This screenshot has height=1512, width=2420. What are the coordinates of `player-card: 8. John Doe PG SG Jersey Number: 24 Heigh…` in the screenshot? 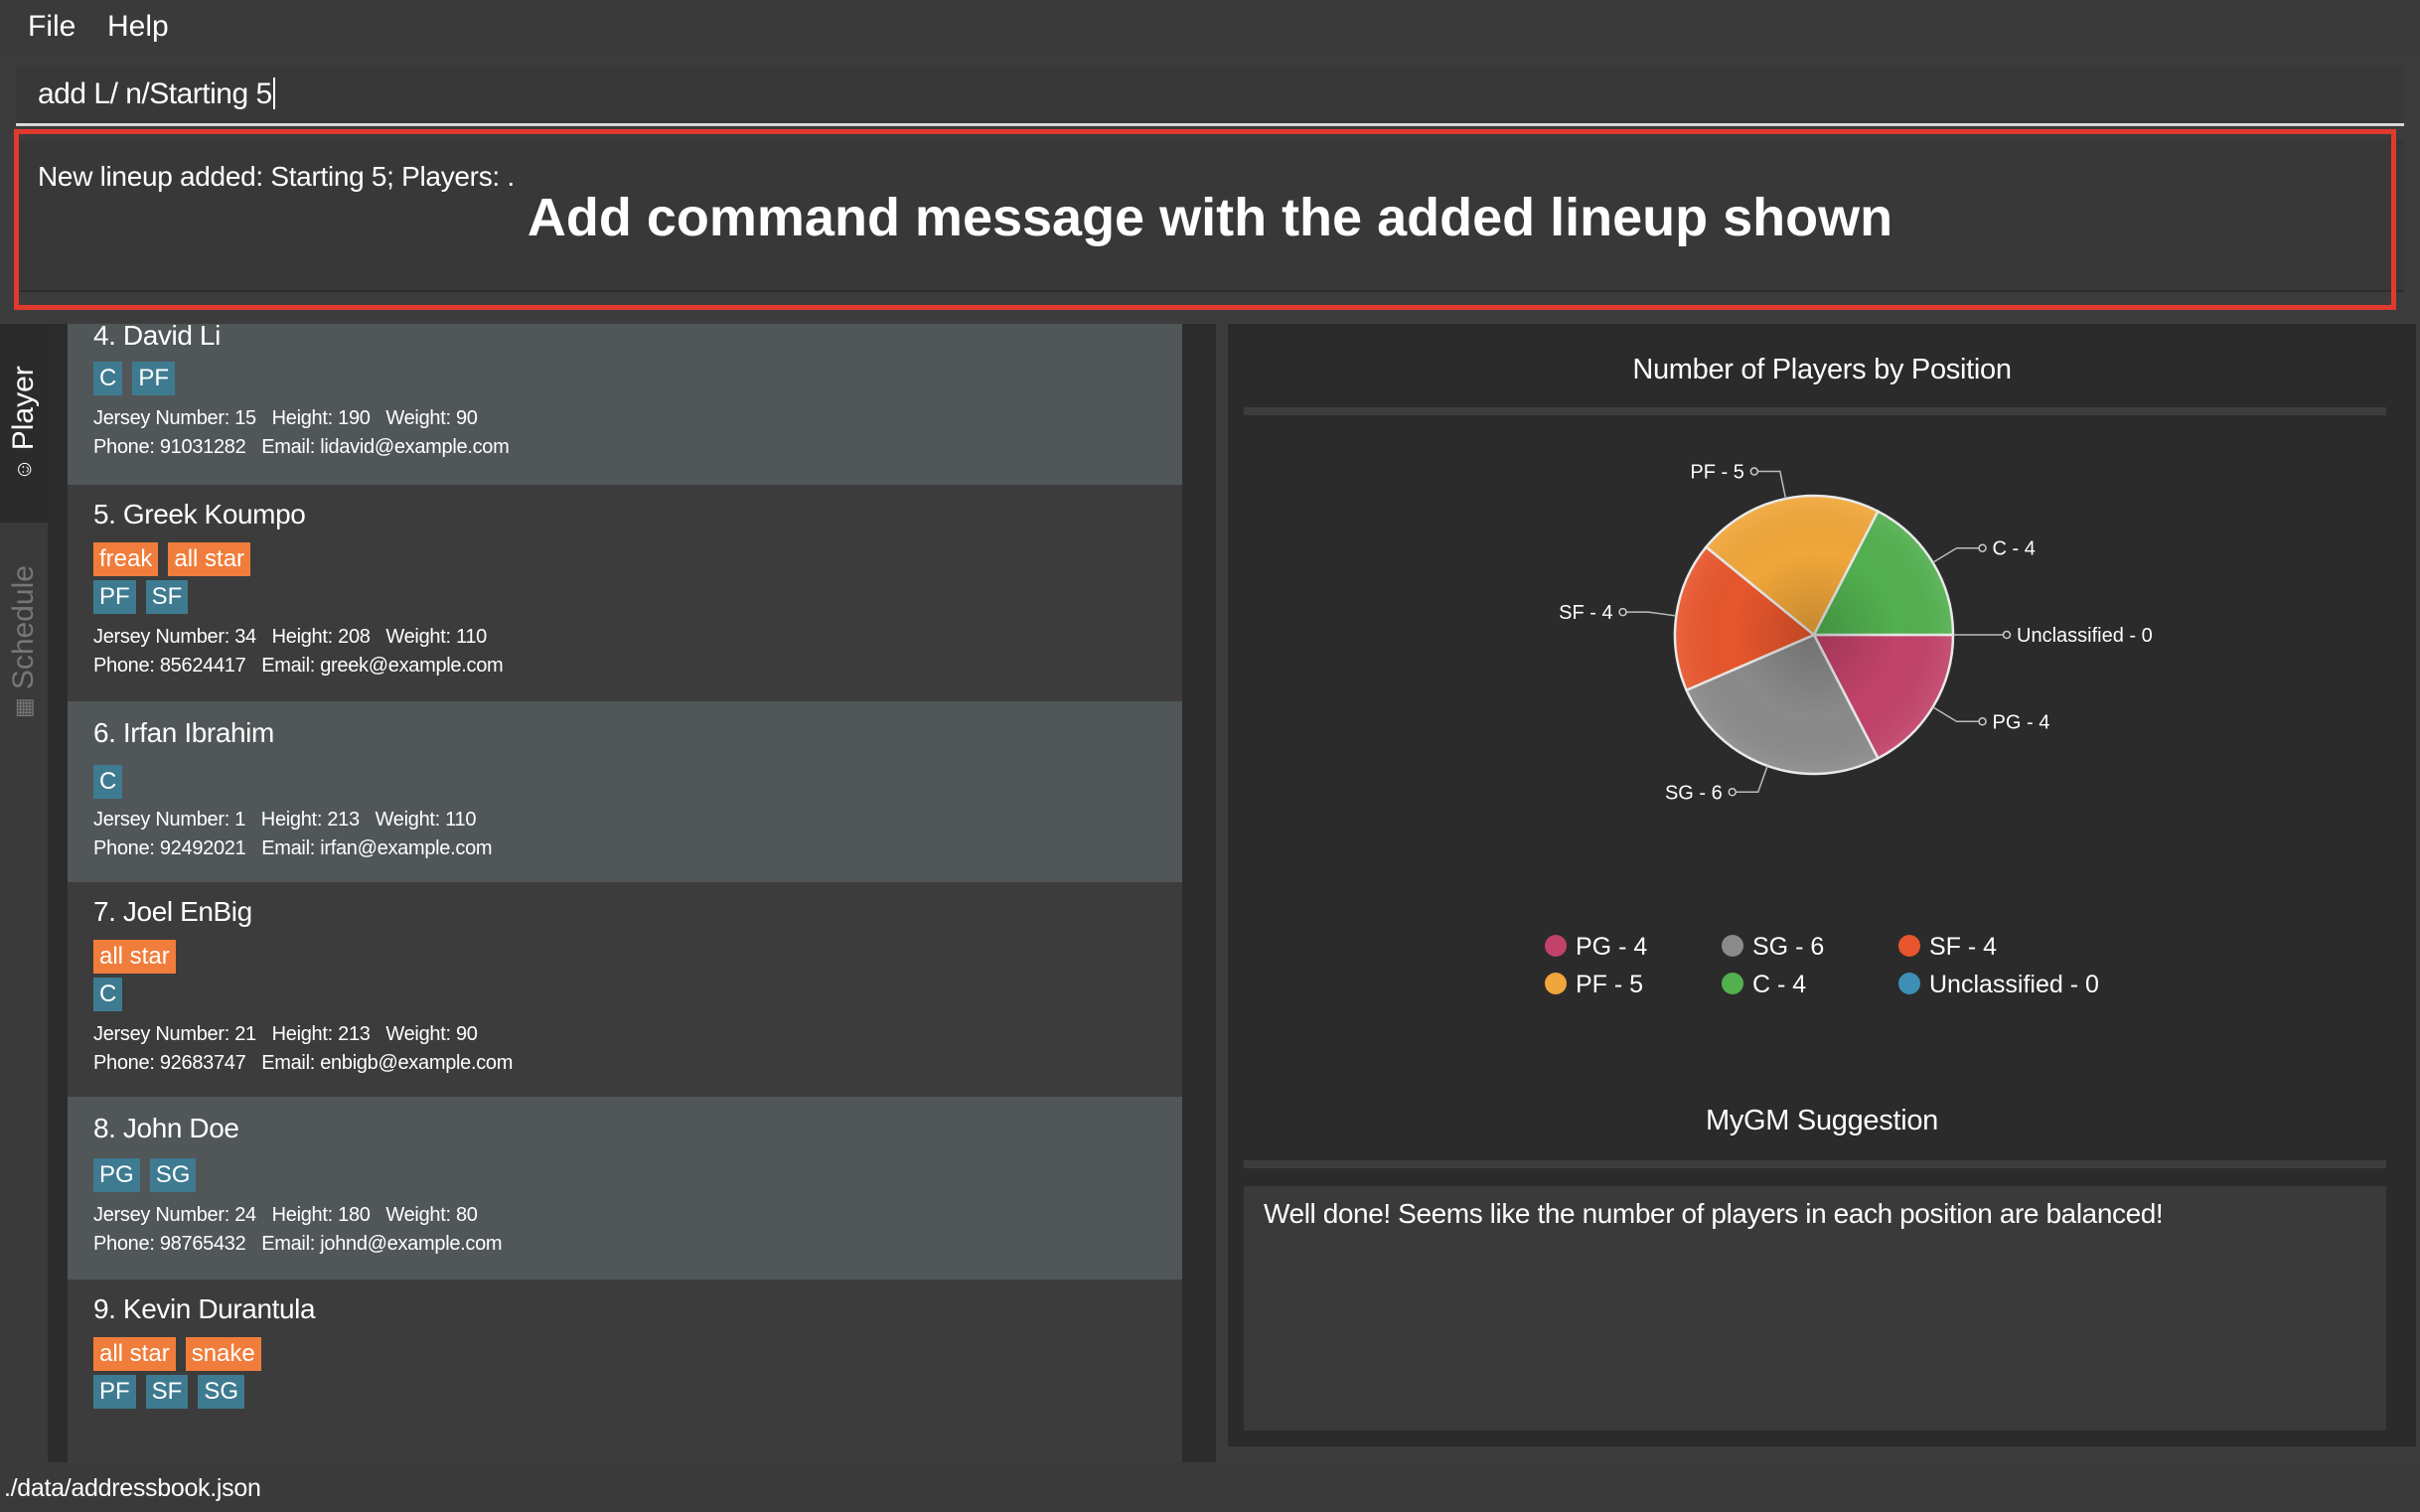 It's located at (625, 1188).